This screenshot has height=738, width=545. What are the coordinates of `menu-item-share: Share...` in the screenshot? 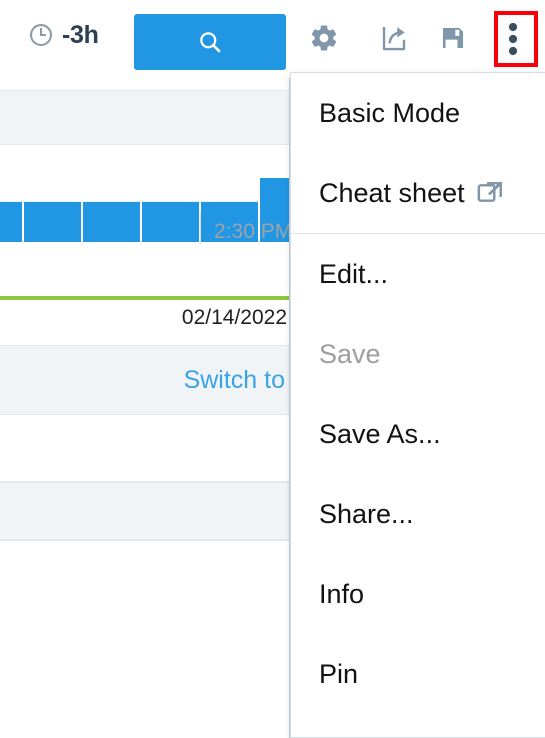 It's located at (418, 514).